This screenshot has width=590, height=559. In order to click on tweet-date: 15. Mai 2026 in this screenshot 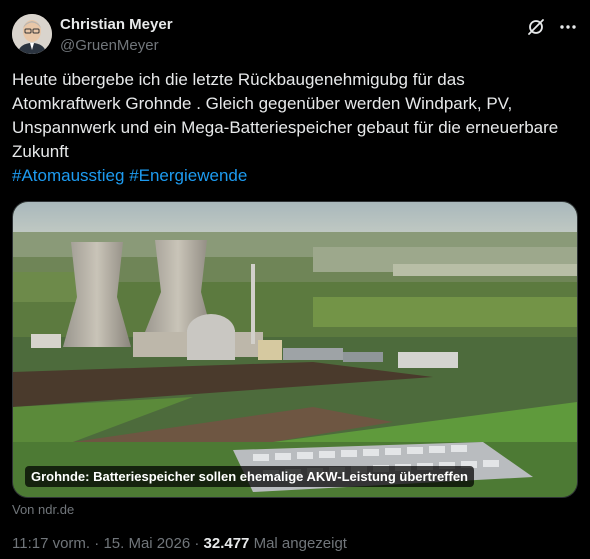, I will do `click(146, 543)`.